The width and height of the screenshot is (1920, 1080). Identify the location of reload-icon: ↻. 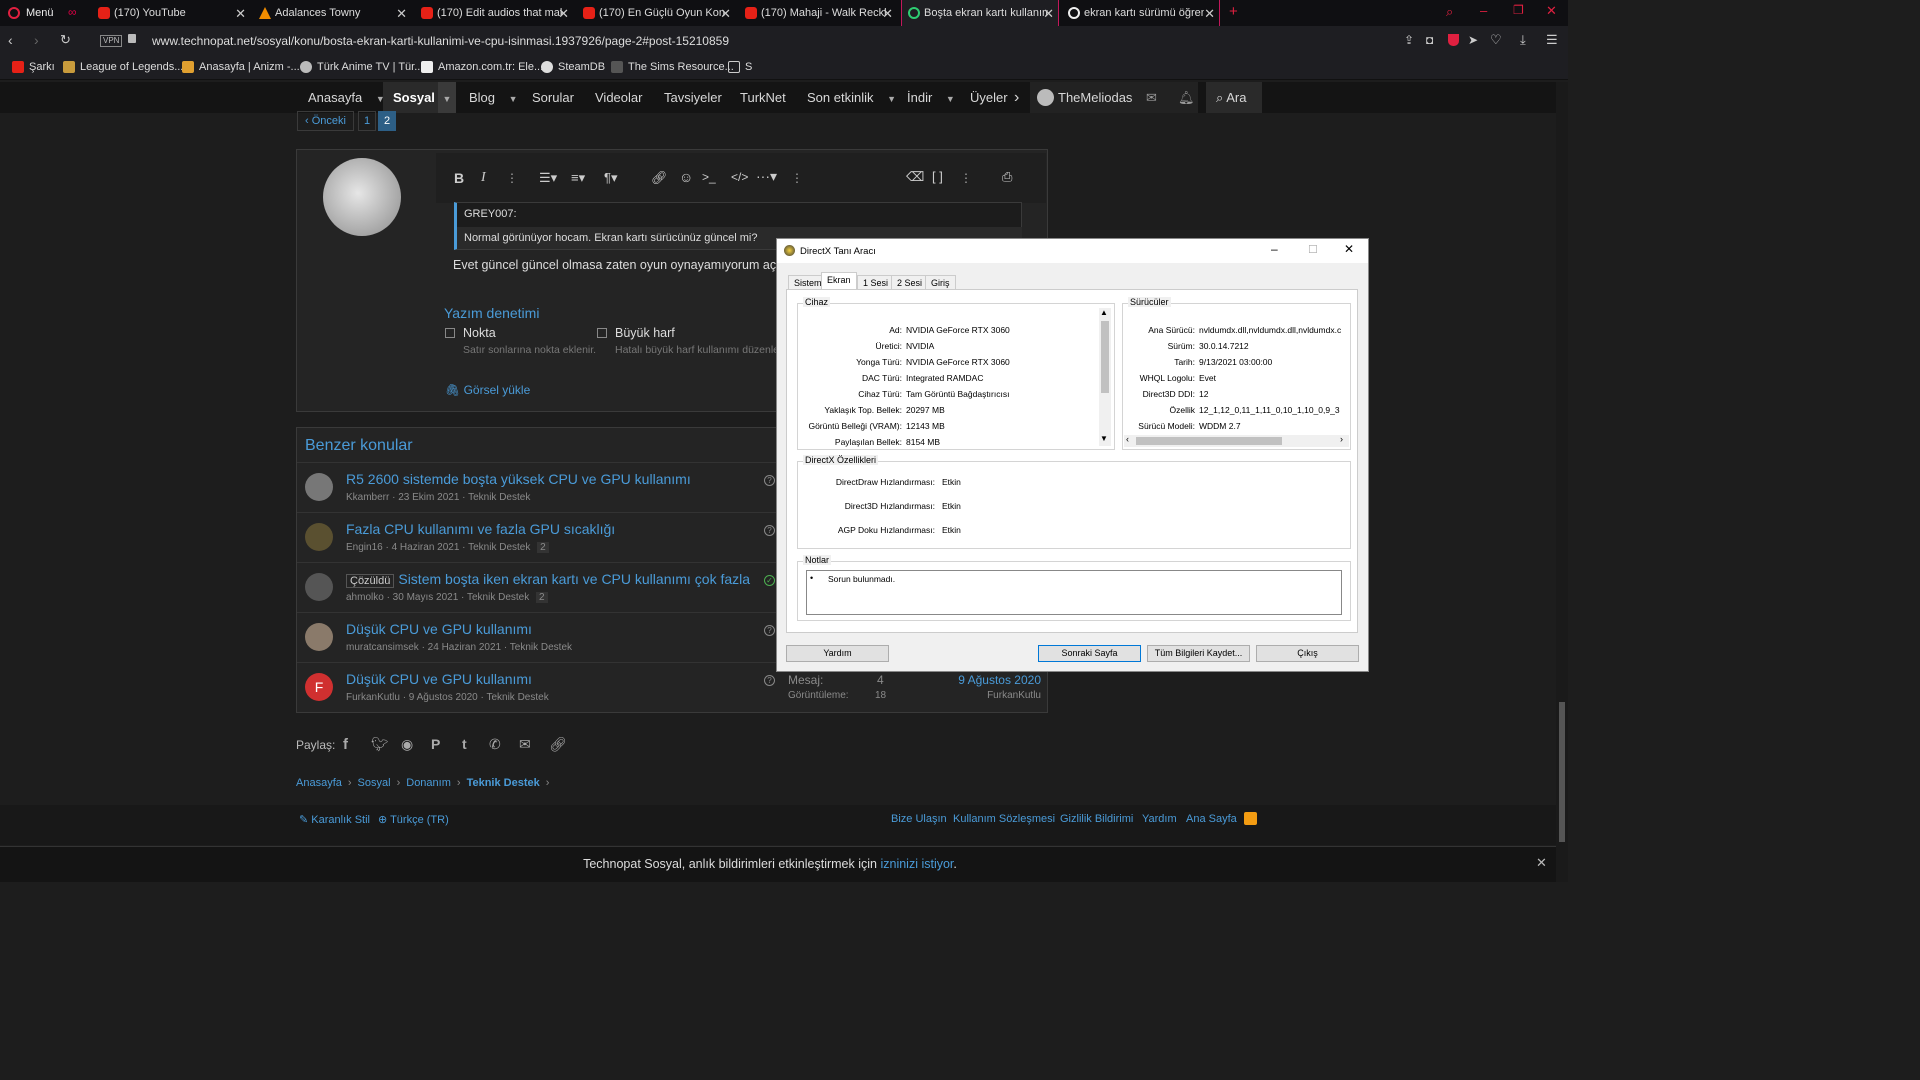
(65, 40).